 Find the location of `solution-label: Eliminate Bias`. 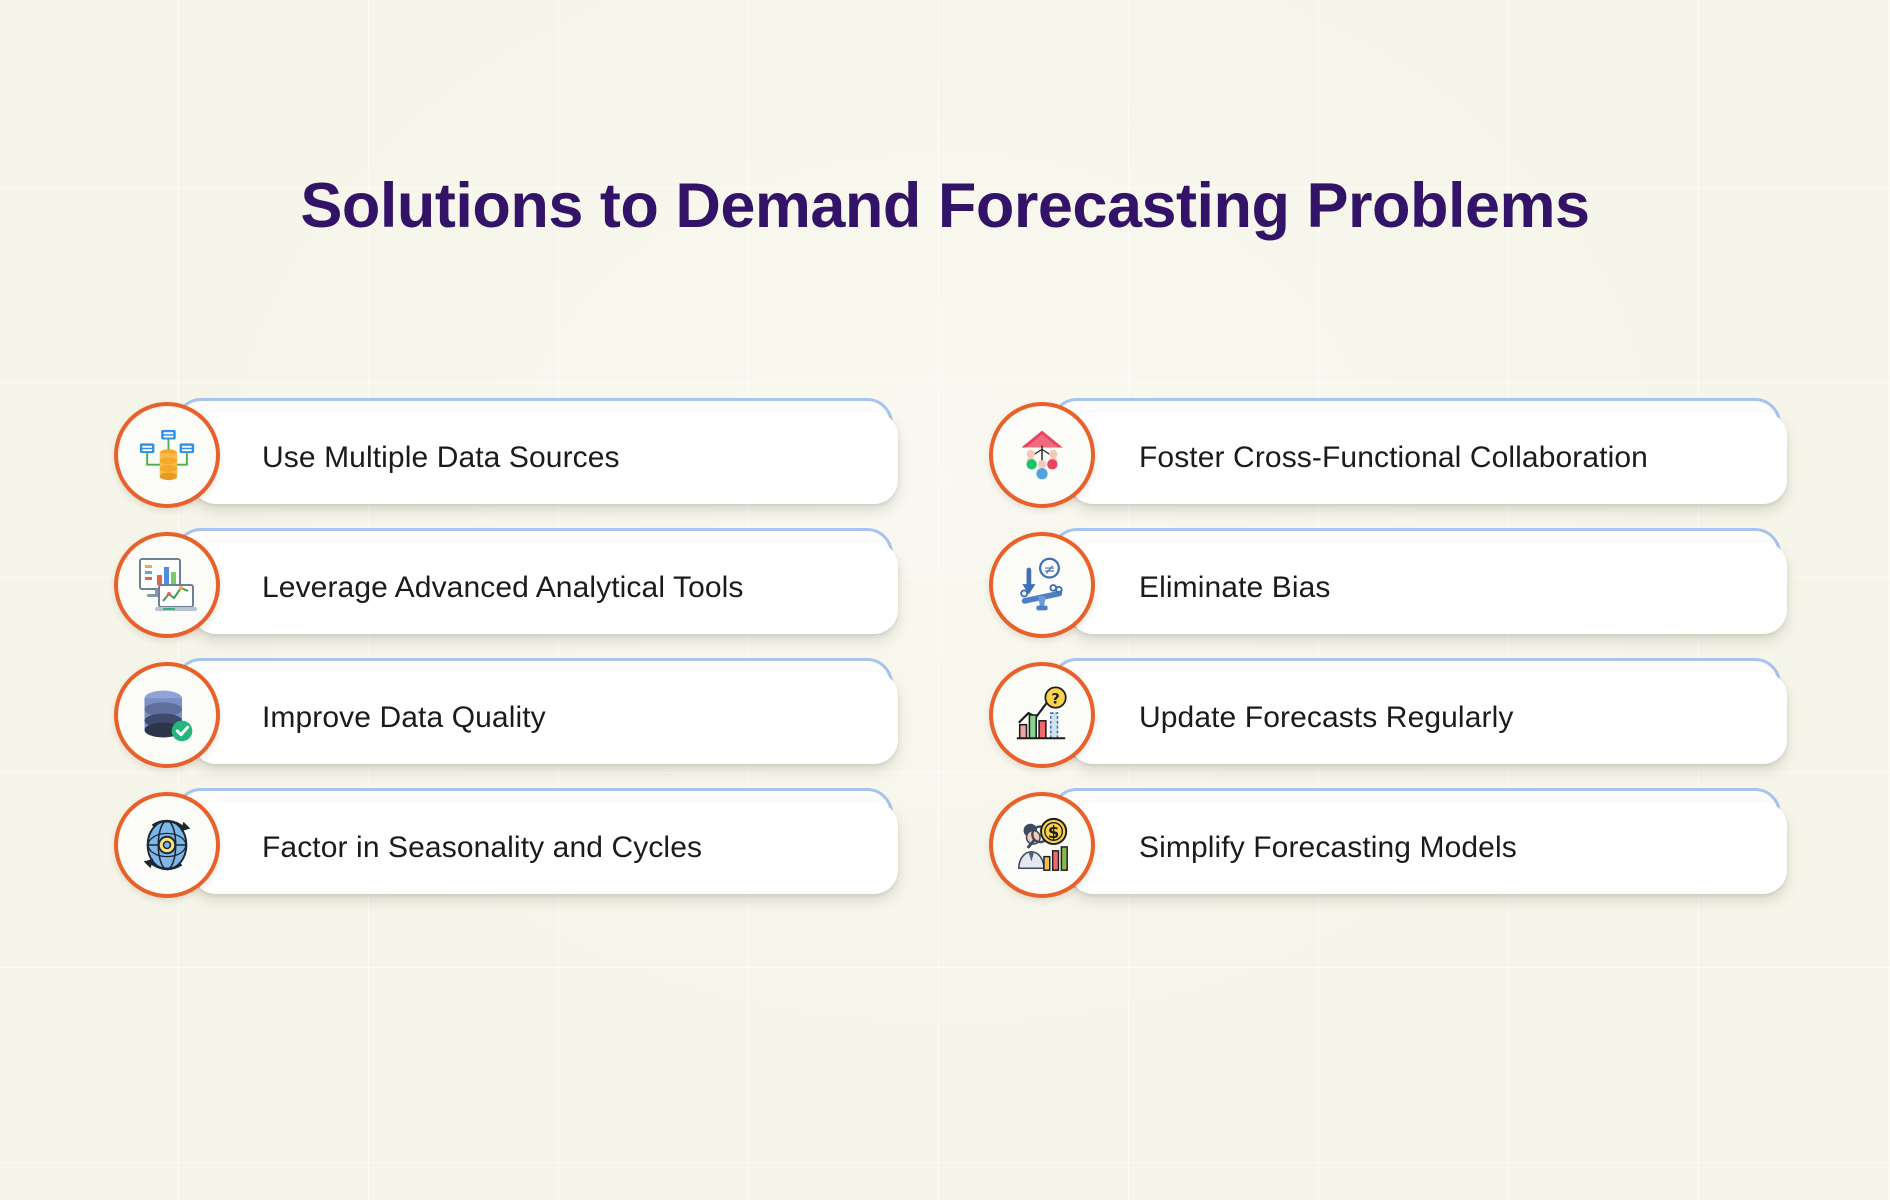

solution-label: Eliminate Bias is located at coordinates (1235, 587).